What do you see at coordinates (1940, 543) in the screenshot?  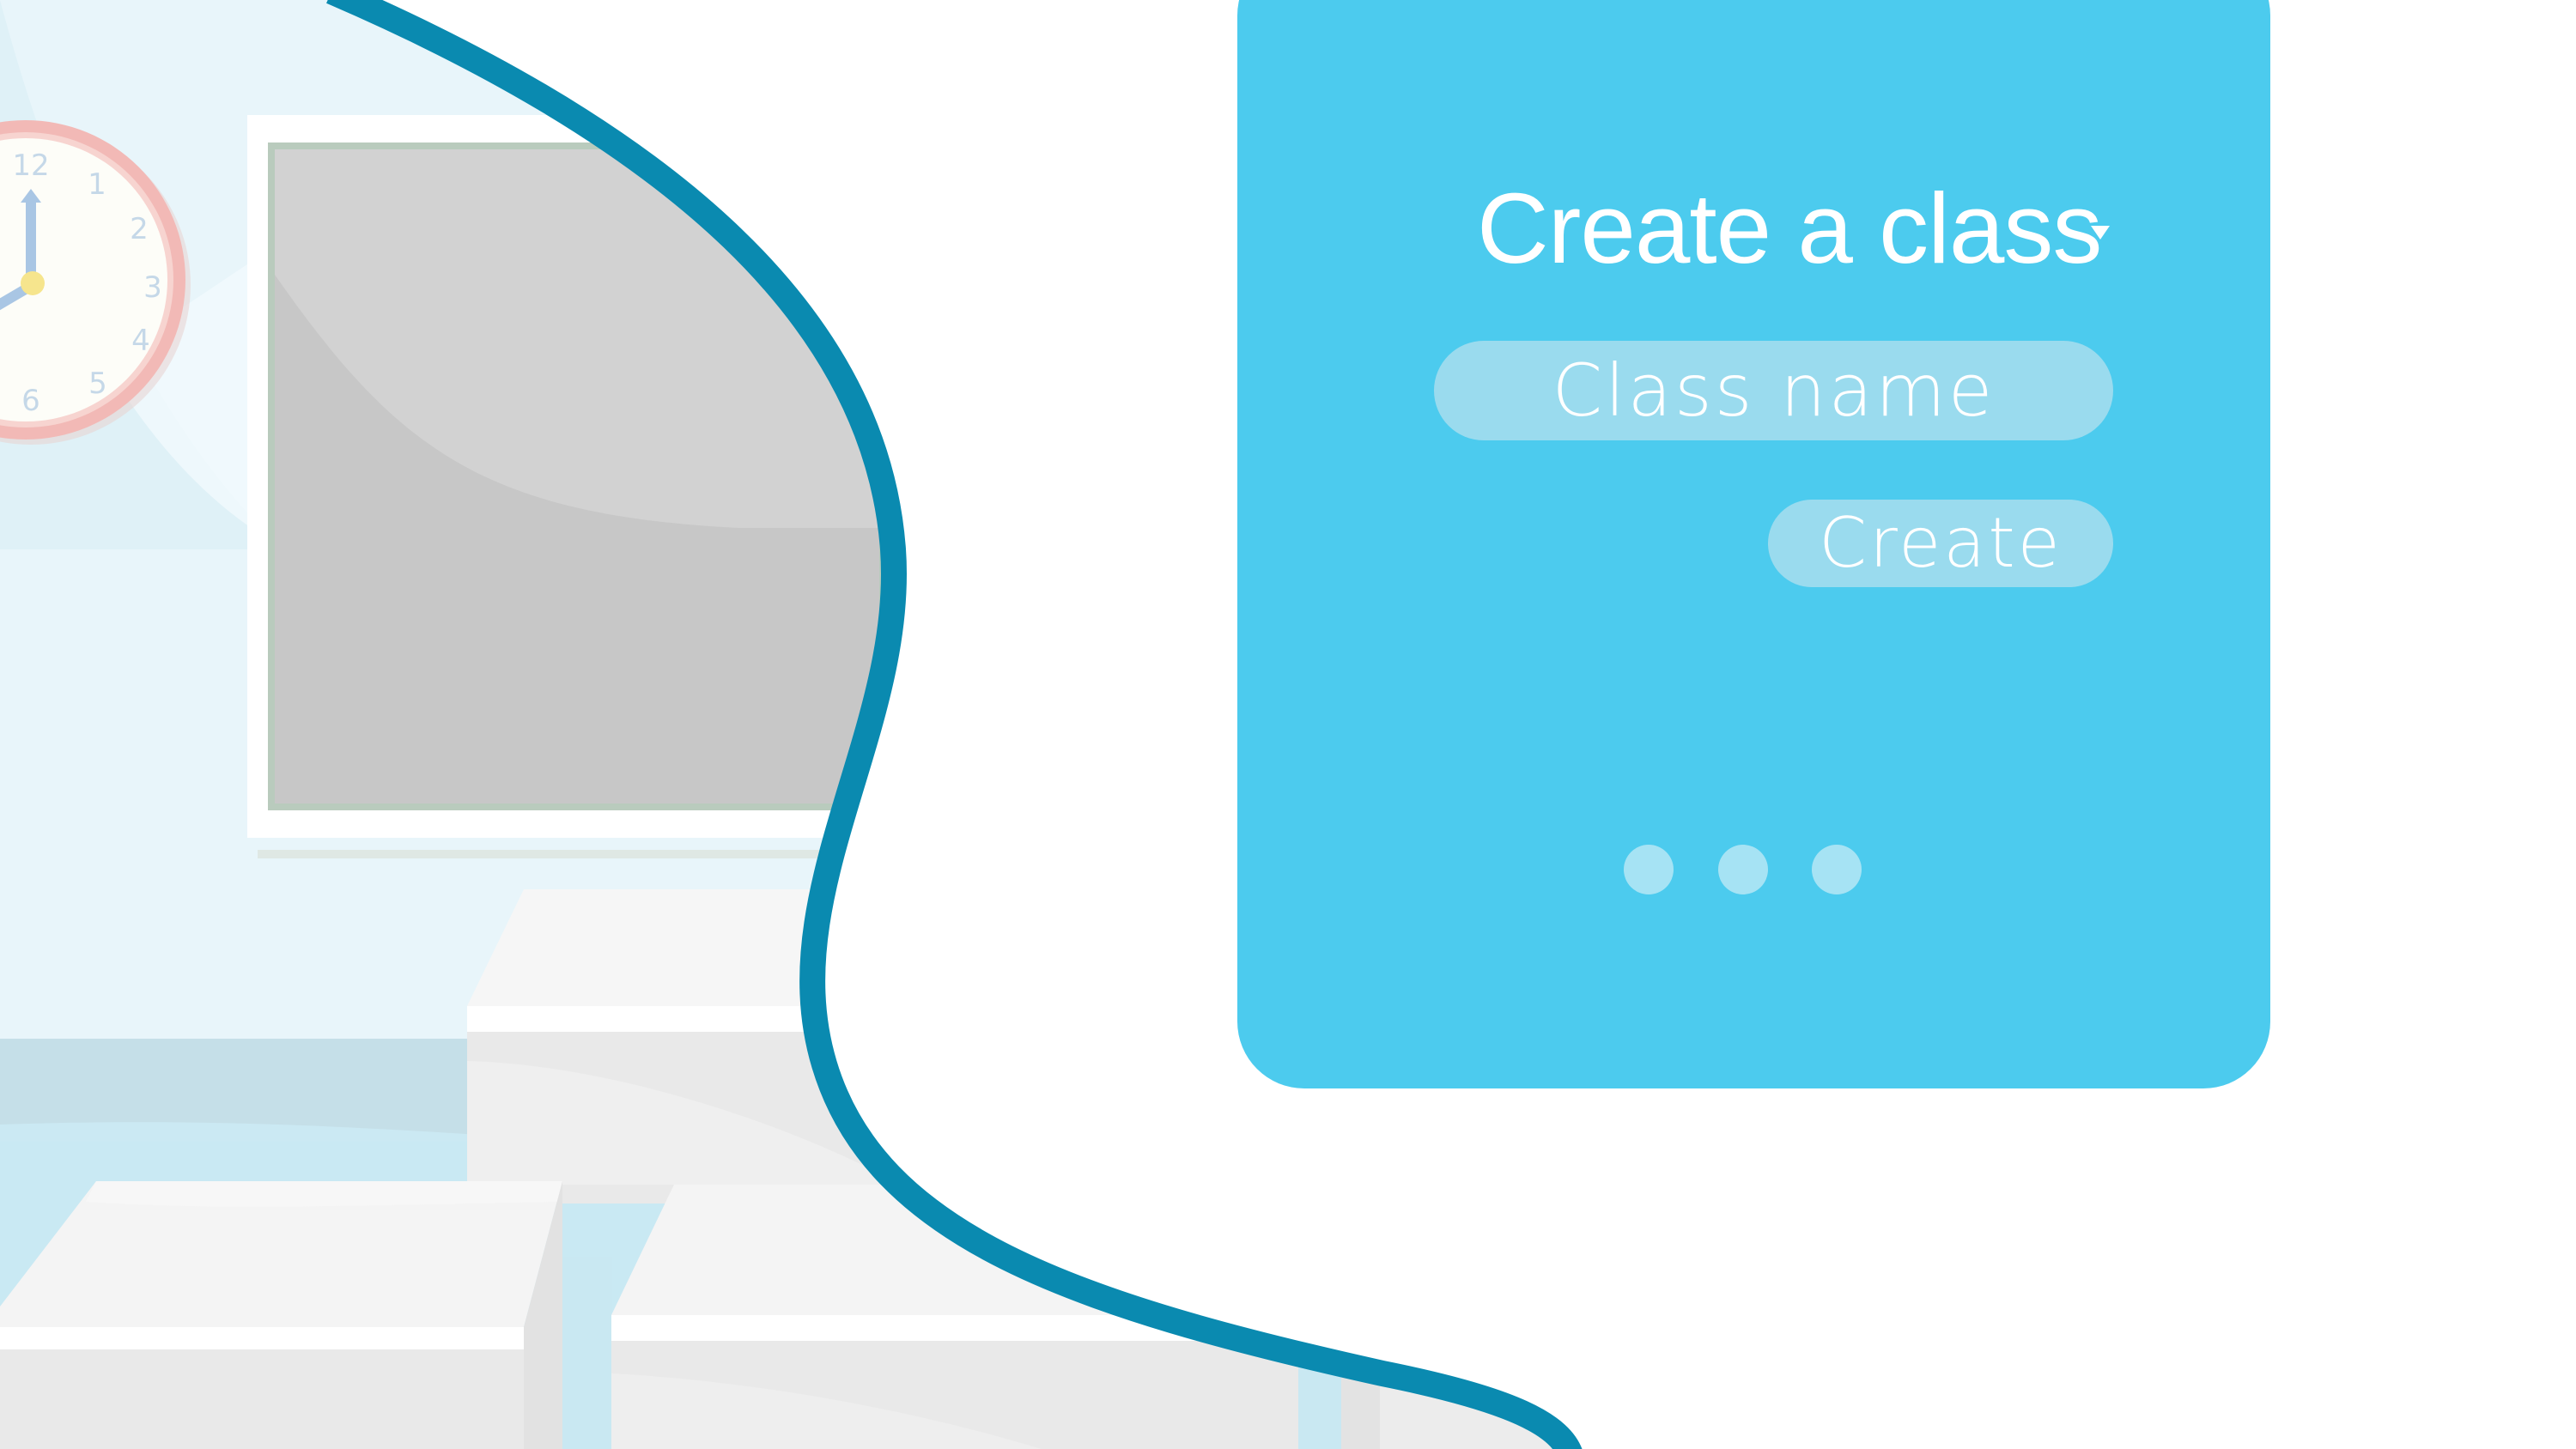 I see `create-button: Create` at bounding box center [1940, 543].